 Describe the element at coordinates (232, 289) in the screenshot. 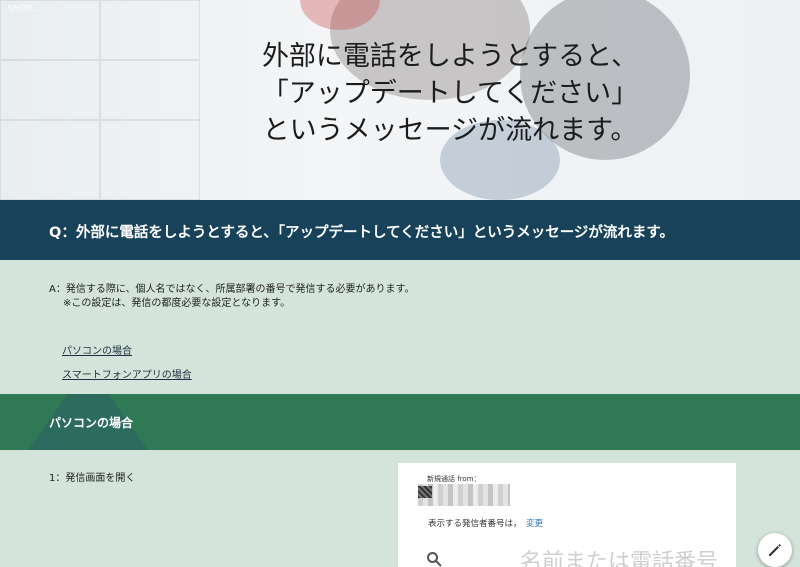

I see `answer-text: A：発信する際に、個人名ではなく、所属部署の番号で発信する必要があります。` at that location.